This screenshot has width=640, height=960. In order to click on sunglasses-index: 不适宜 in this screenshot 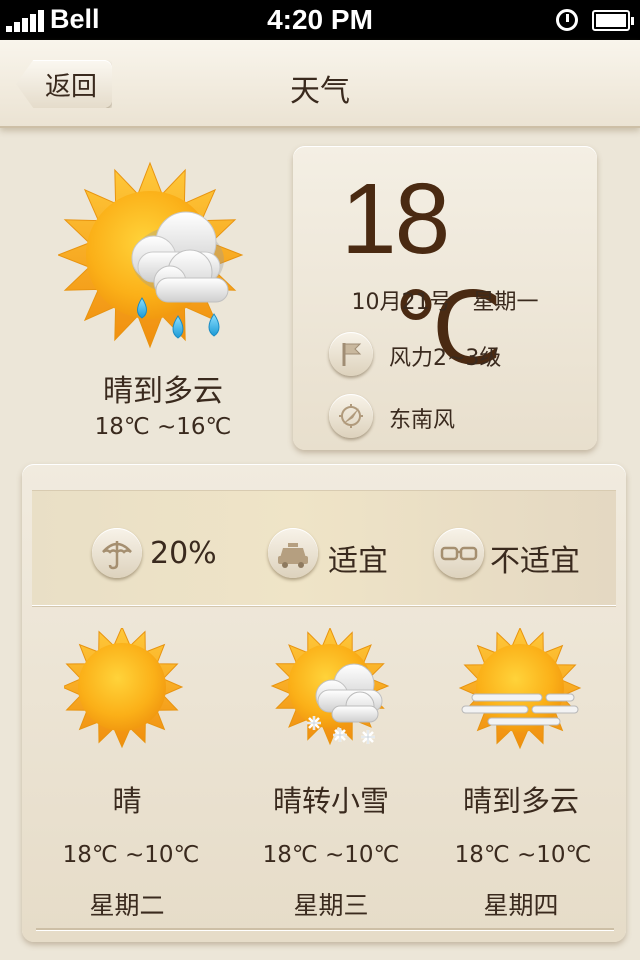, I will do `click(535, 561)`.